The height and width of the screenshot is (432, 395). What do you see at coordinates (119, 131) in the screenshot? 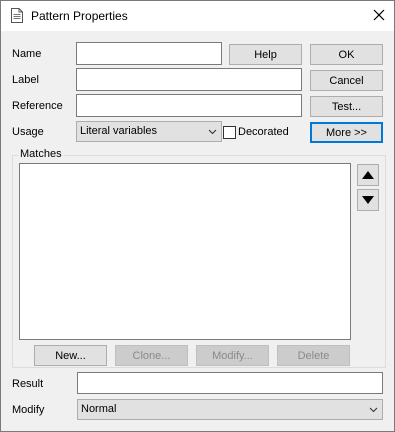
I see `usage-selected-value: Literal variables` at bounding box center [119, 131].